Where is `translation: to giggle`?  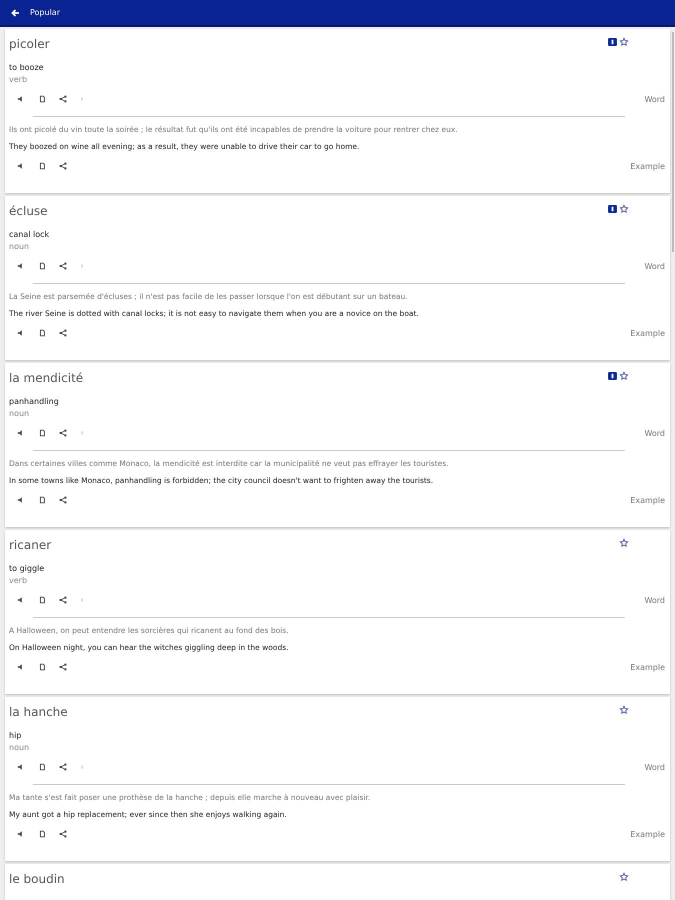
translation: to giggle is located at coordinates (27, 568).